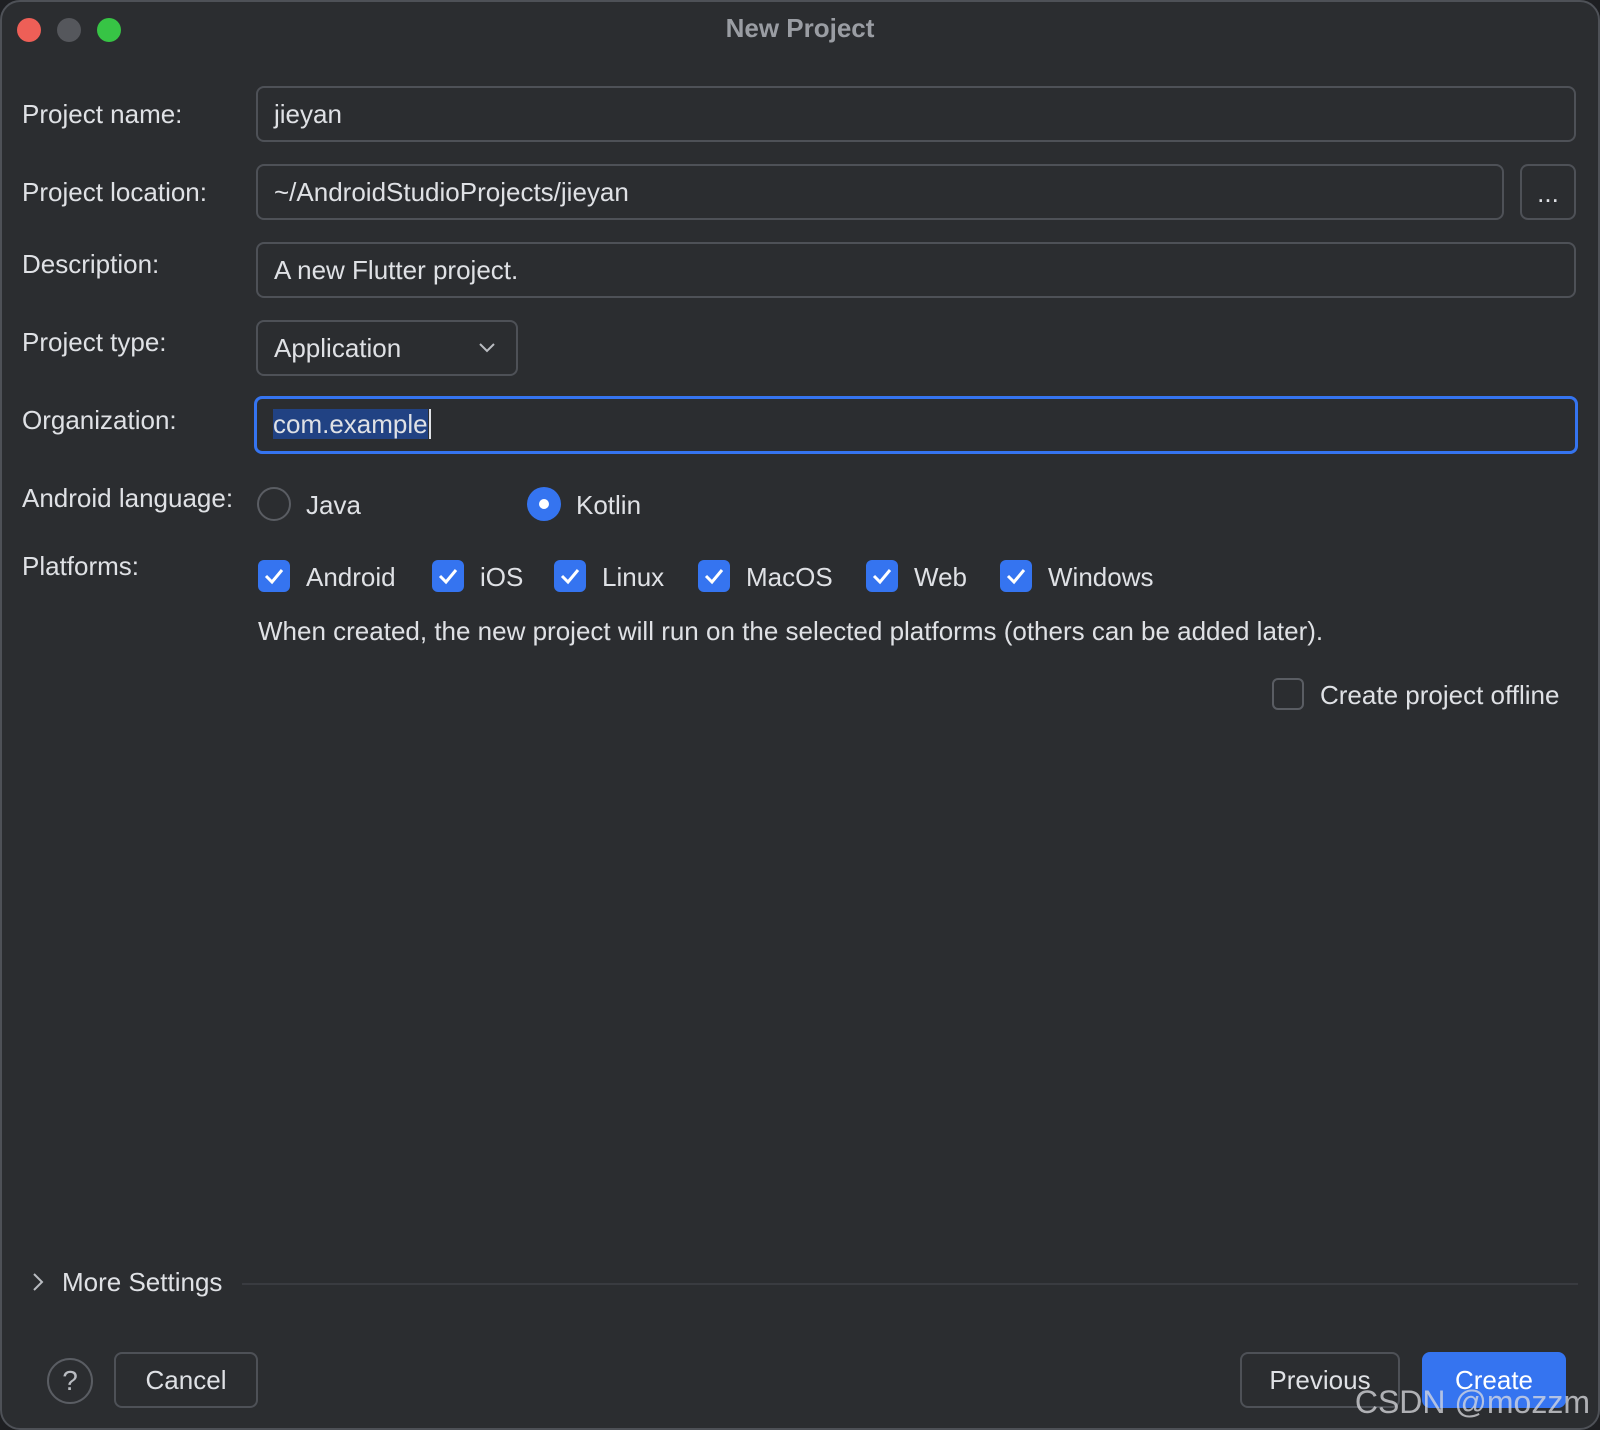  I want to click on description-label: Description:, so click(91, 264).